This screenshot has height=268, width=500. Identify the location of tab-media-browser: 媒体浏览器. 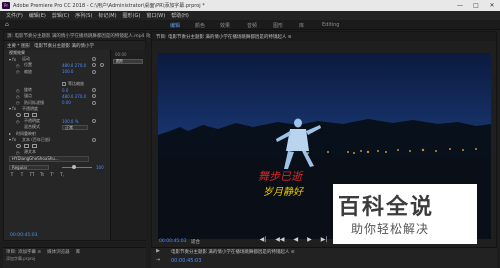
(58, 252).